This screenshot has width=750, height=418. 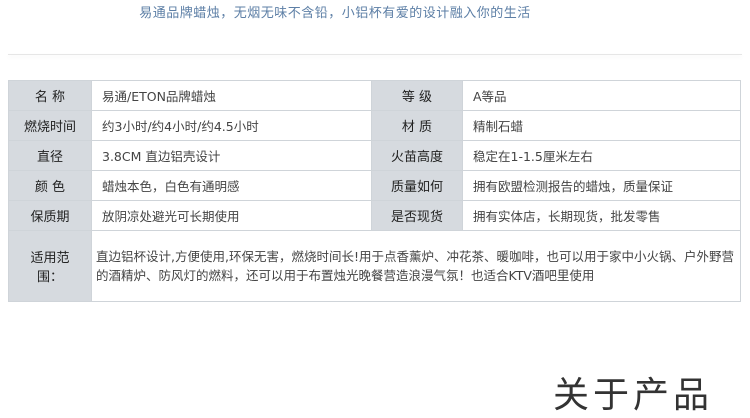 What do you see at coordinates (601, 95) in the screenshot?
I see `spec-value: A等品` at bounding box center [601, 95].